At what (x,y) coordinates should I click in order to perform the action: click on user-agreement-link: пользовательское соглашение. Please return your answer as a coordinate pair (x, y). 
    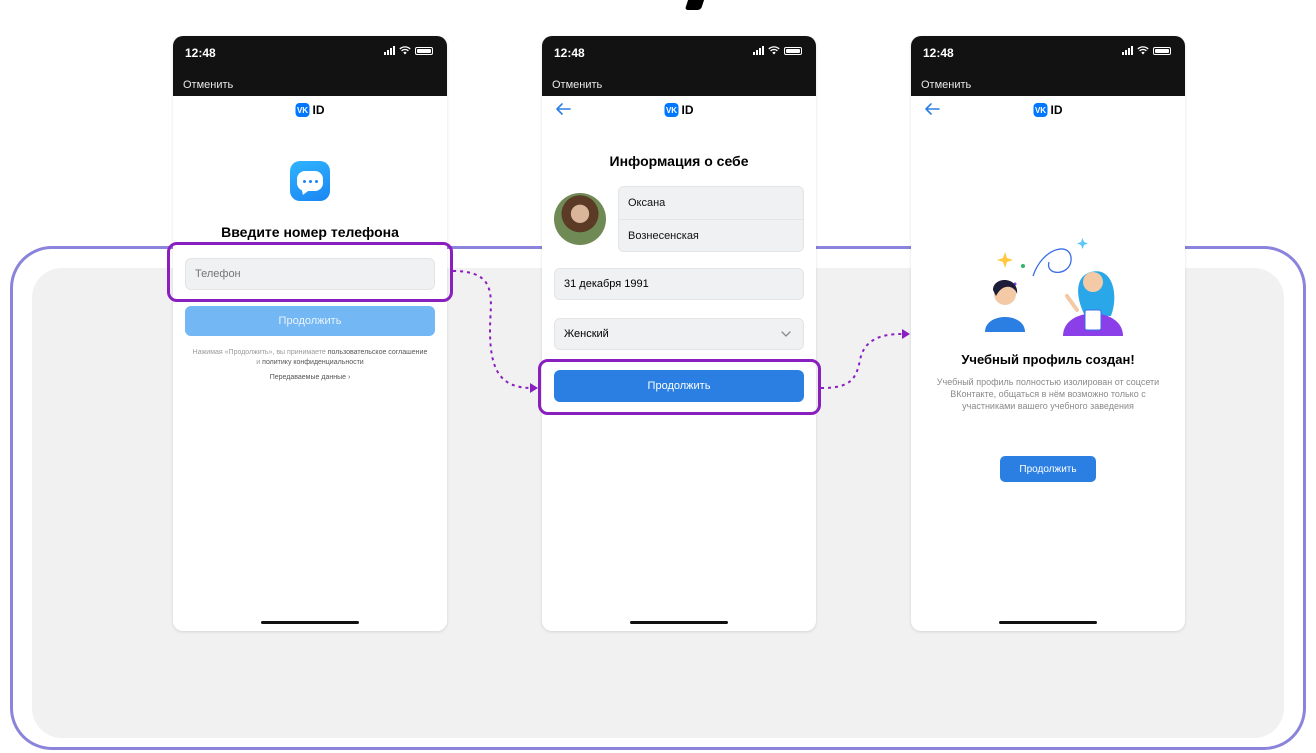
    Looking at the image, I should click on (378, 352).